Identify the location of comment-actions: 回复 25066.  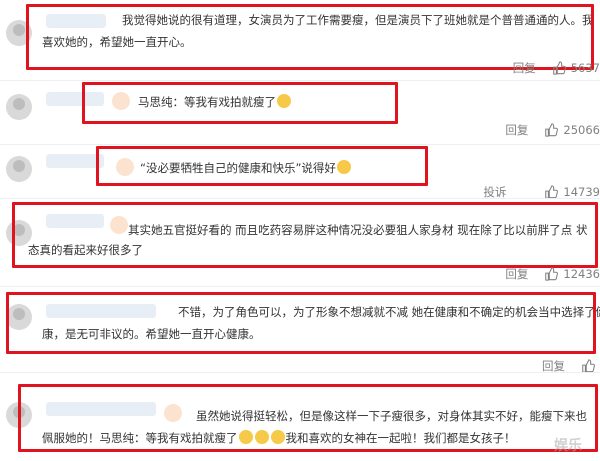
(552, 130).